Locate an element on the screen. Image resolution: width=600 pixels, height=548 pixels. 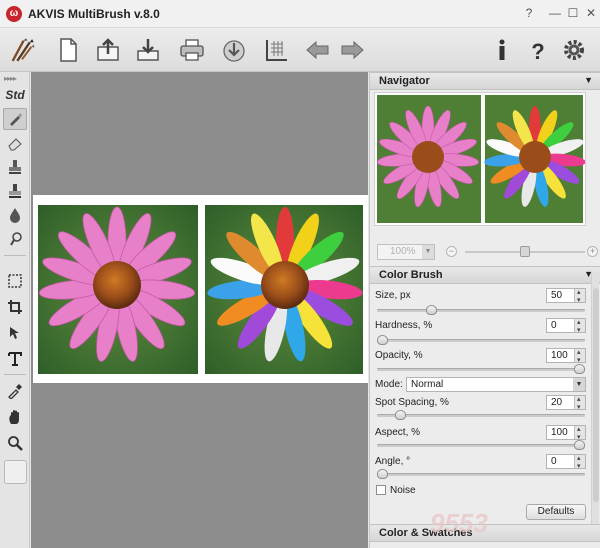
help-icon: ? is located at coordinates (538, 50).